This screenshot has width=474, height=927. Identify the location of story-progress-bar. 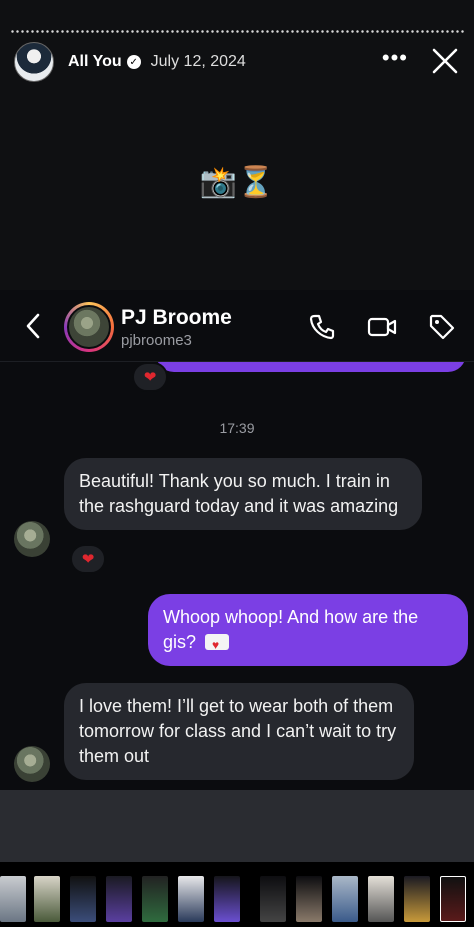
(237, 31).